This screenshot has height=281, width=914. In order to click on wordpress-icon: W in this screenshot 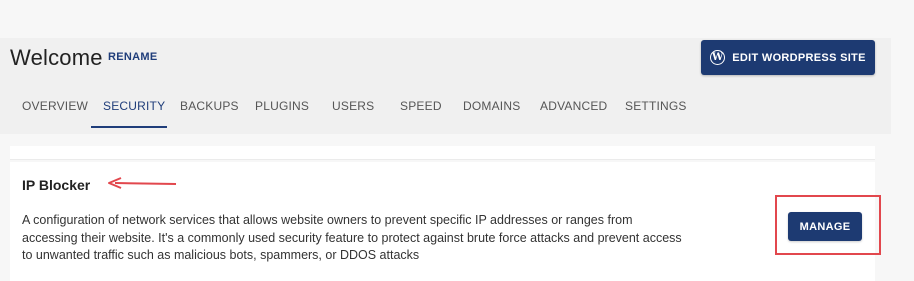, I will do `click(718, 57)`.